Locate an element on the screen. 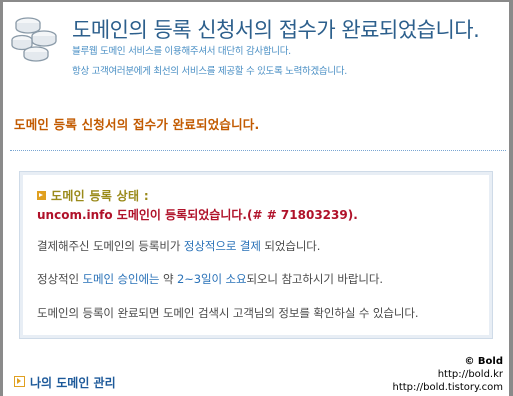 This screenshot has height=396, width=513. watermark-copyright: © Bold is located at coordinates (483, 361).